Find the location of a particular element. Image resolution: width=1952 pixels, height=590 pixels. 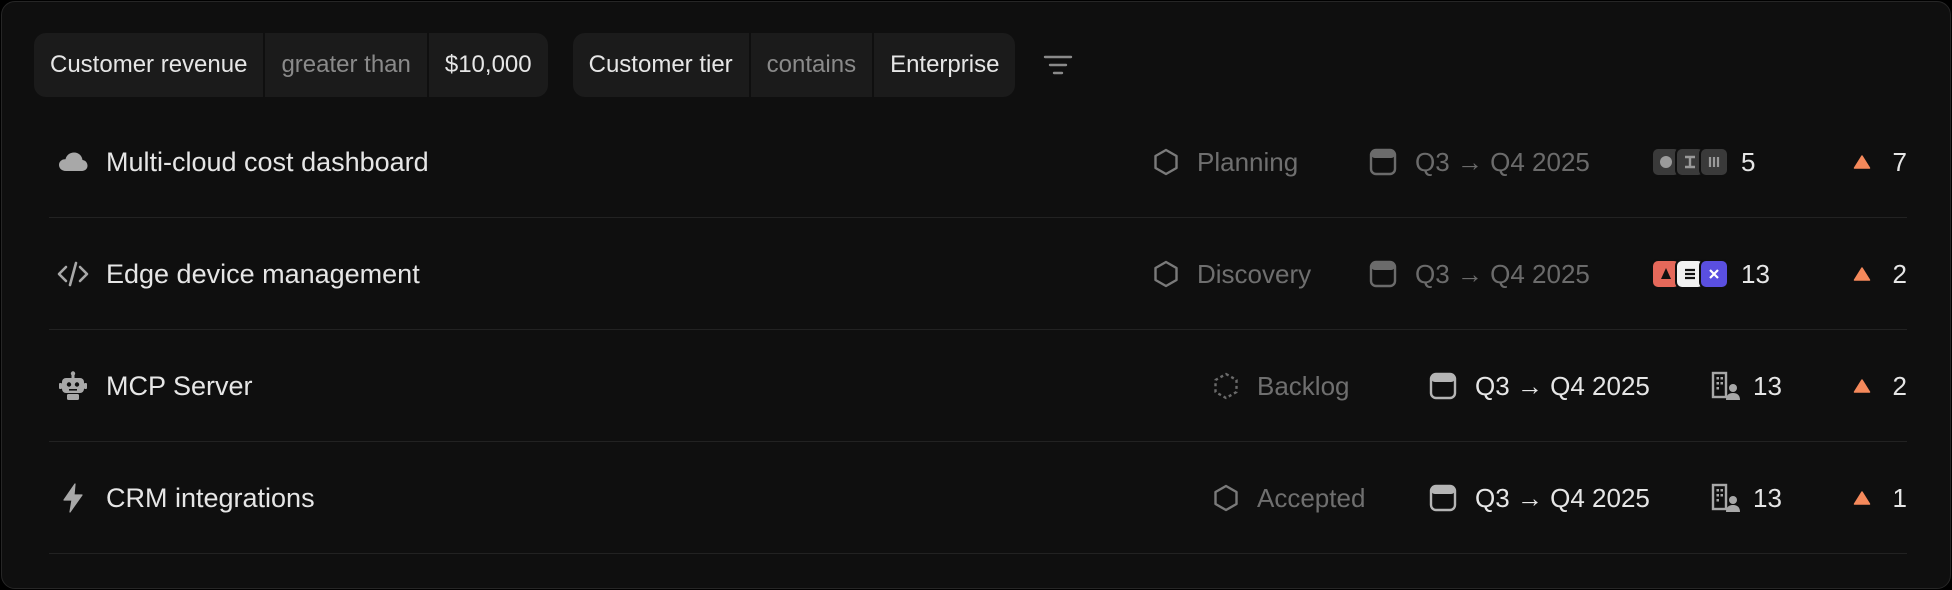

priority-label: 1 is located at coordinates (1899, 497).